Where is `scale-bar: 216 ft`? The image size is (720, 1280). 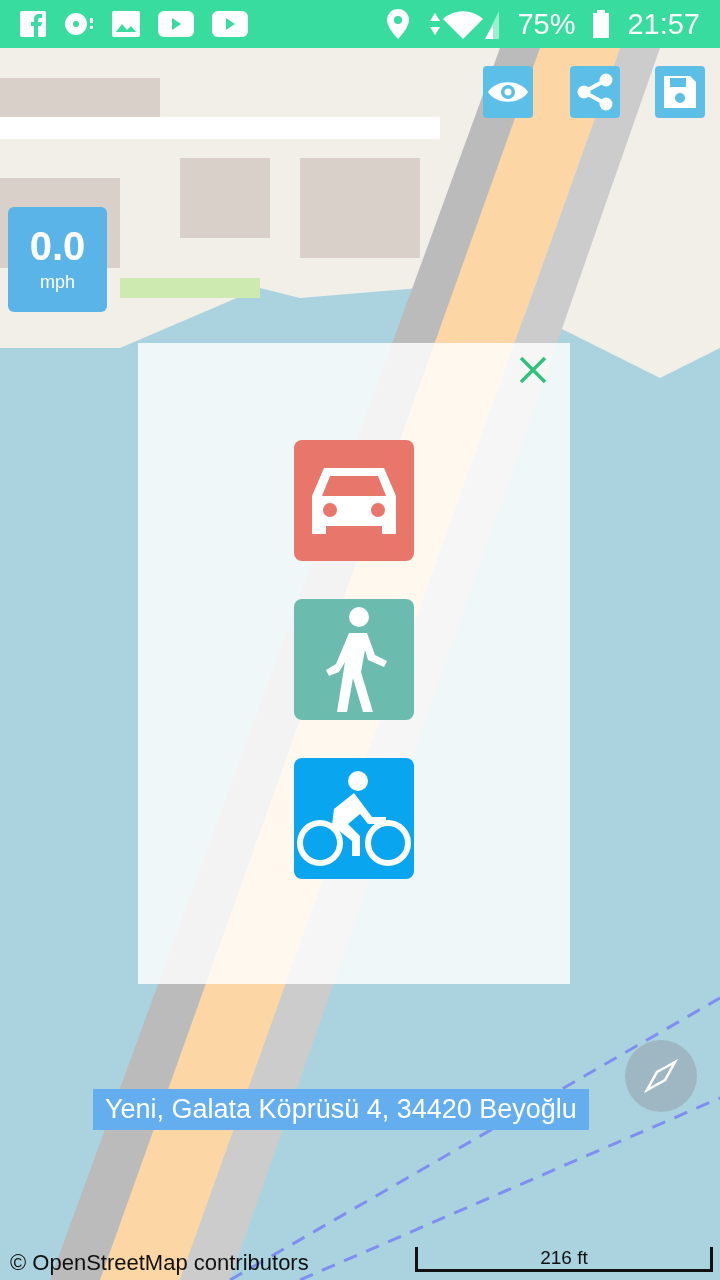 scale-bar: 216 ft is located at coordinates (564, 1259).